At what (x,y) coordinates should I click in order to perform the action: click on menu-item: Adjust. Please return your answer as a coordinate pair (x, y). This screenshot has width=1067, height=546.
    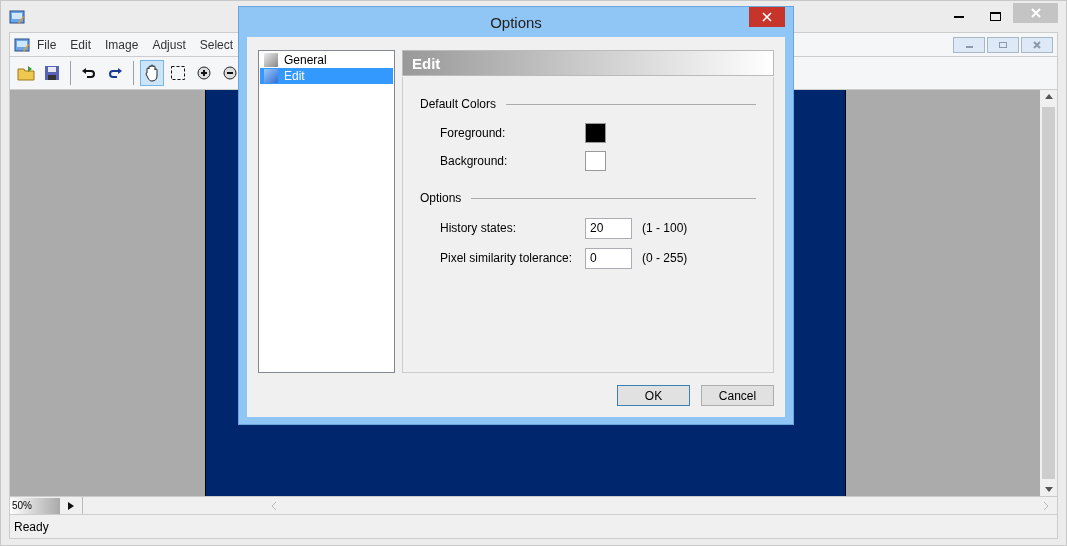
    Looking at the image, I should click on (169, 44).